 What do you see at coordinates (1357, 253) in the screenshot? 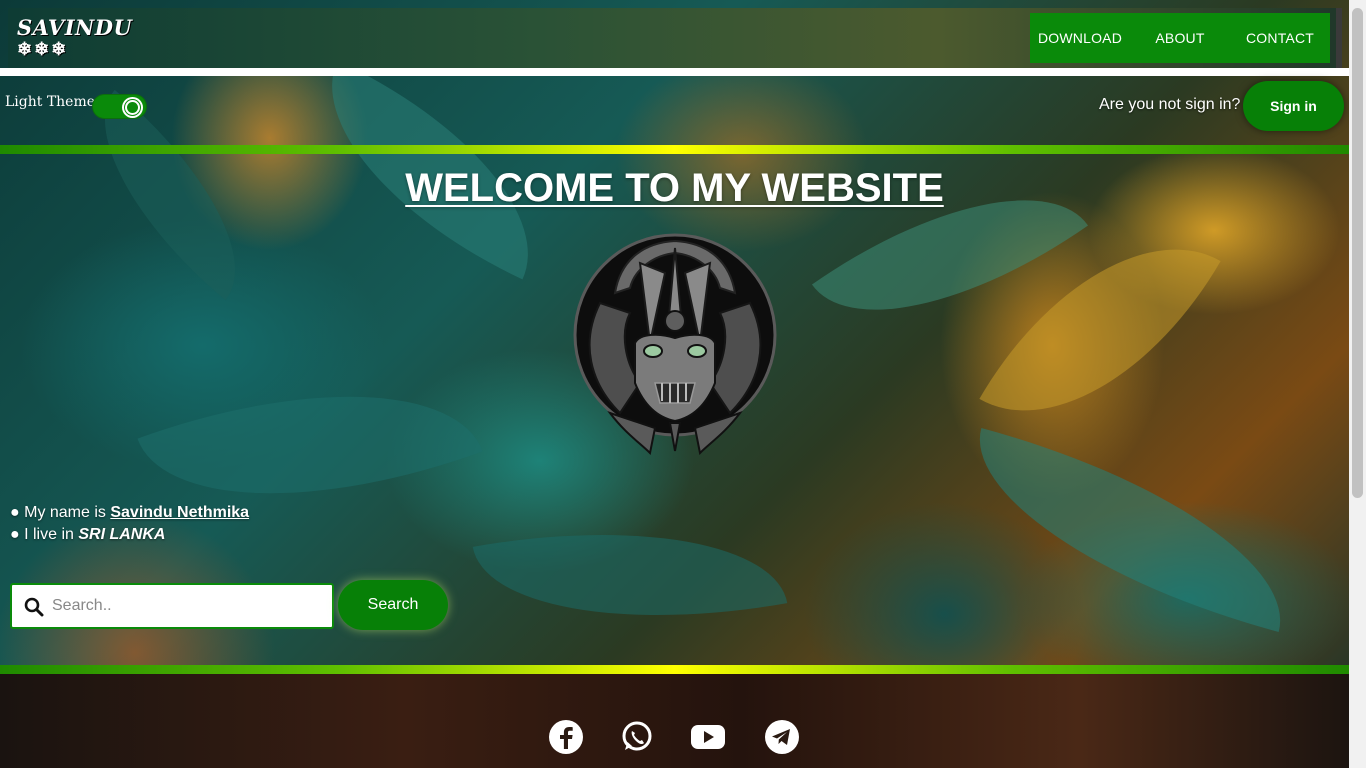
I see `scrollbar-thumb` at bounding box center [1357, 253].